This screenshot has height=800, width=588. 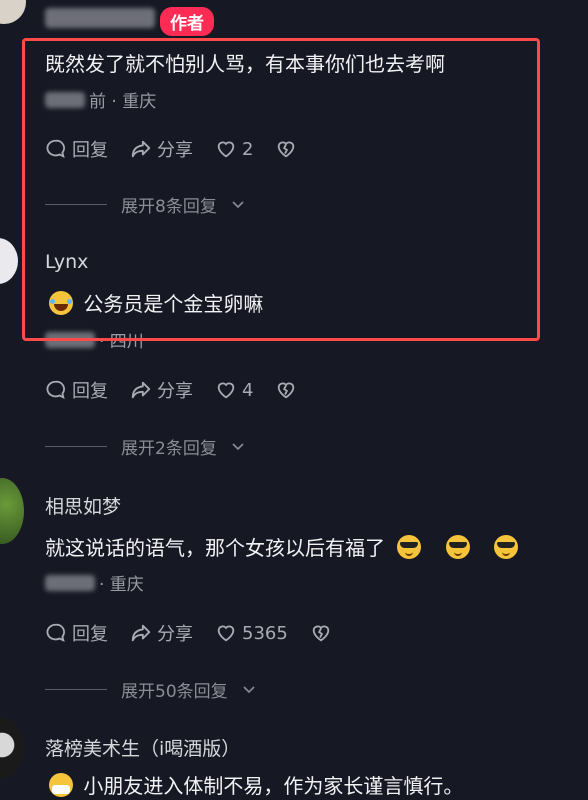 I want to click on expand-replies-button: 展开2条回复, so click(x=145, y=446).